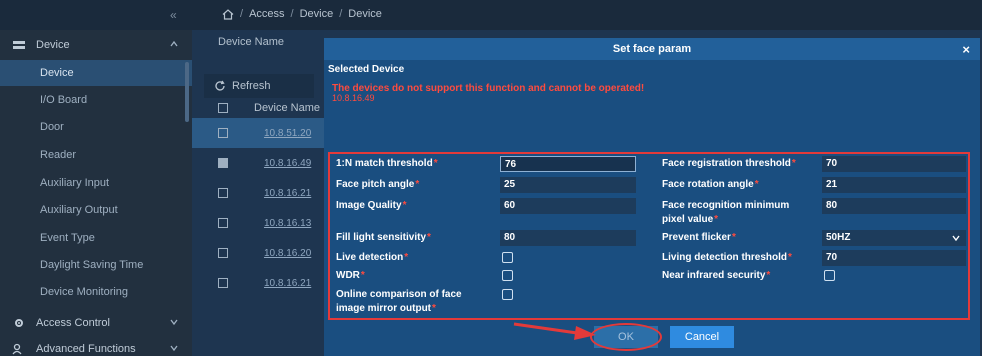 This screenshot has height=356, width=982. Describe the element at coordinates (894, 164) in the screenshot. I see `face-registration-threshold-input: 70` at that location.